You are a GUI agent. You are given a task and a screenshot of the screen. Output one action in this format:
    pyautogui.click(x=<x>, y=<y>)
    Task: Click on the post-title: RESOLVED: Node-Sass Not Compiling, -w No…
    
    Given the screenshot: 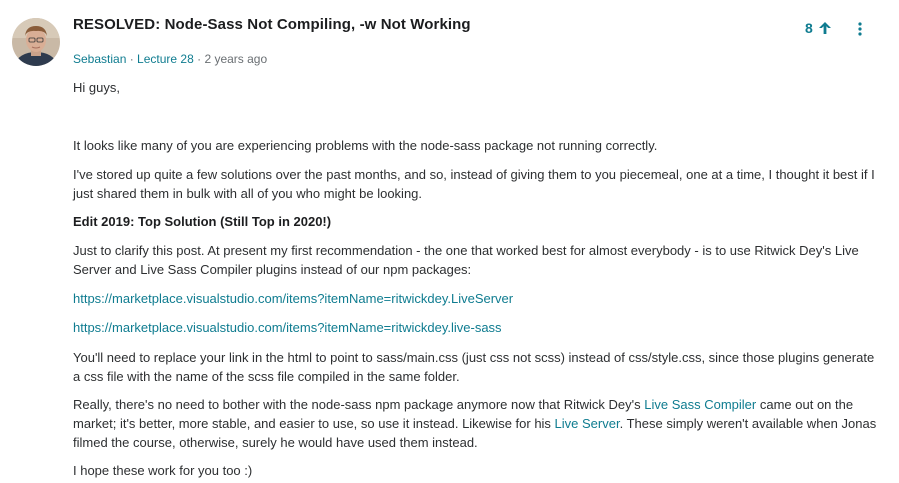 What is the action you would take?
    pyautogui.click(x=272, y=24)
    